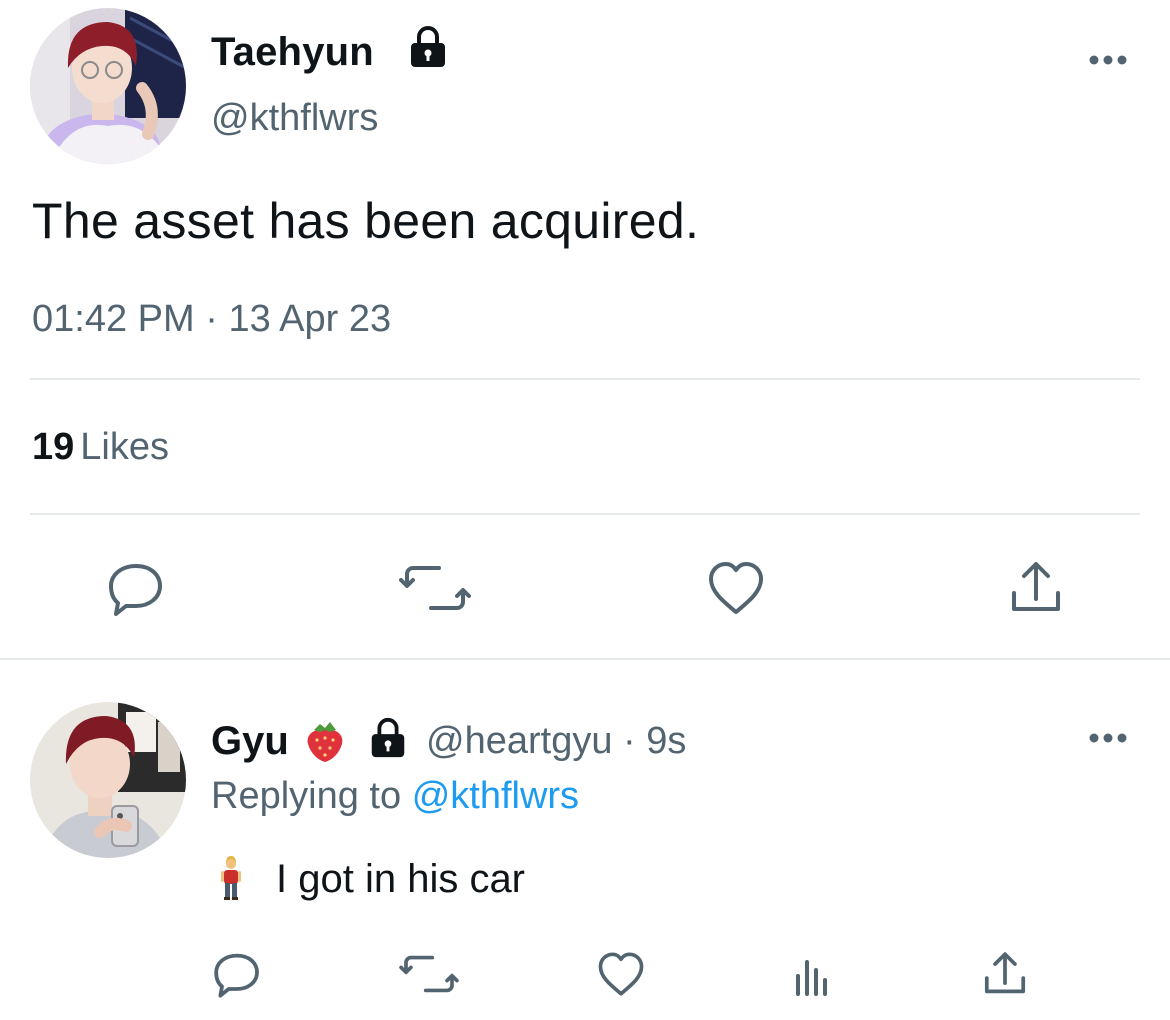 The height and width of the screenshot is (1020, 1170). What do you see at coordinates (366, 221) in the screenshot?
I see `tweet-text: The asset has been acquired.` at bounding box center [366, 221].